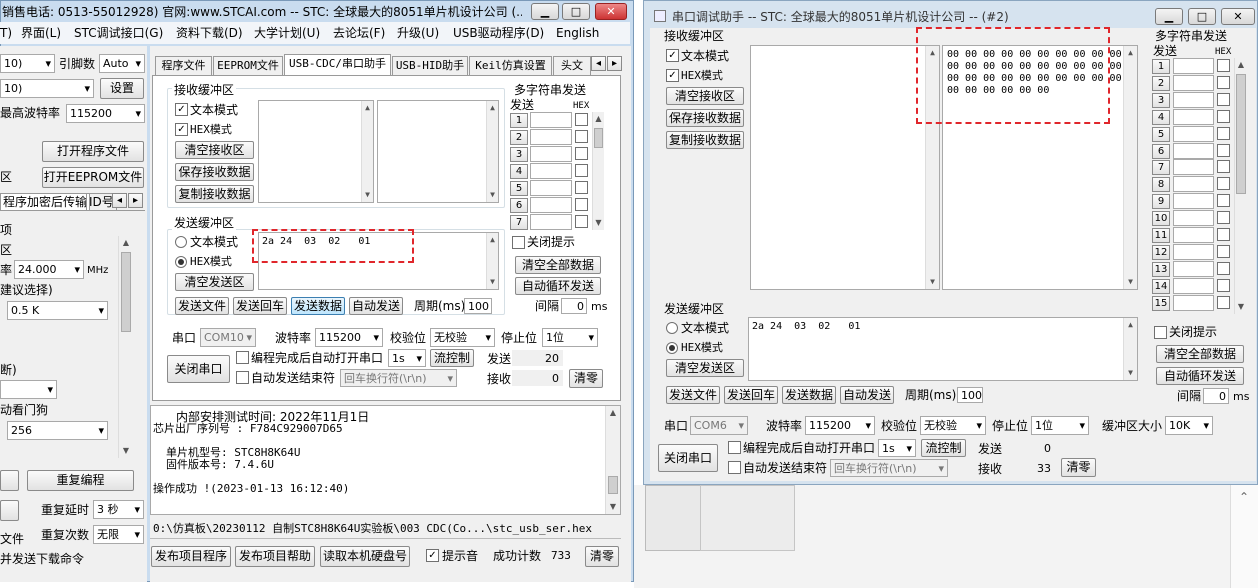 This screenshot has height=588, width=1258. What do you see at coordinates (181, 129) in the screenshot?
I see `hex-mode-checkbox: ✓` at bounding box center [181, 129].